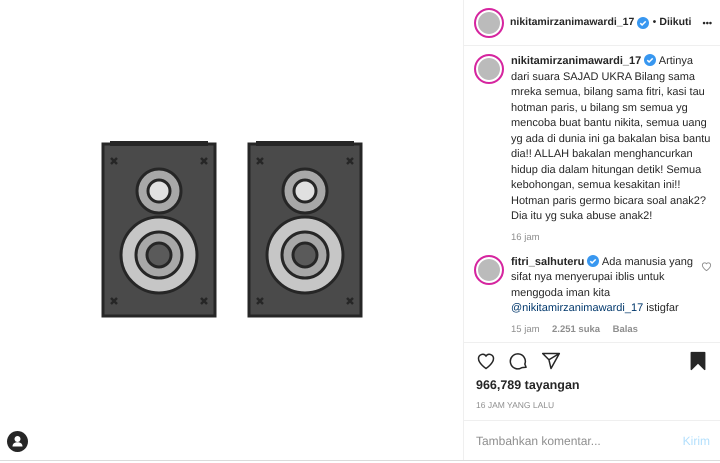  What do you see at coordinates (551, 360) in the screenshot?
I see `send-icon` at bounding box center [551, 360].